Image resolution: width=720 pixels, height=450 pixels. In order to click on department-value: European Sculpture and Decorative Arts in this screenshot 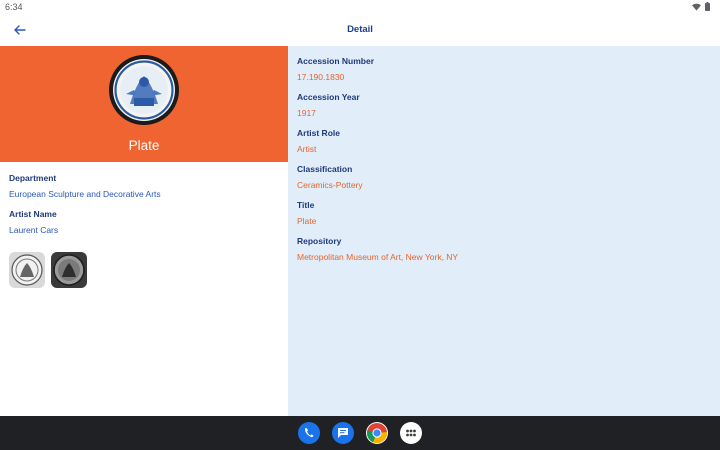, I will do `click(85, 194)`.